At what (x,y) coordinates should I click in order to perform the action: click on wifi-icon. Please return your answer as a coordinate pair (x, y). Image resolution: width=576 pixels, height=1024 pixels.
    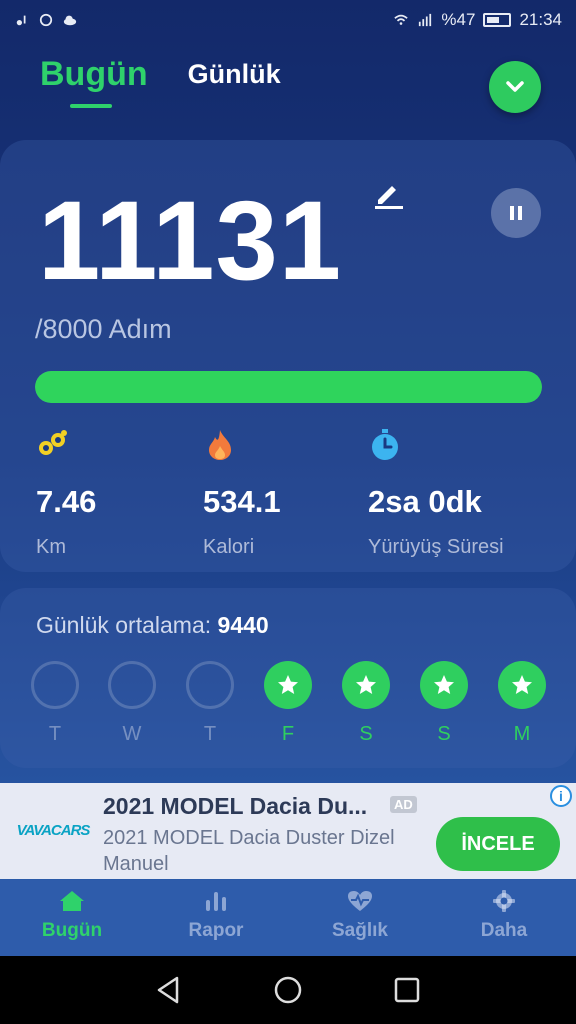
    Looking at the image, I should click on (401, 19).